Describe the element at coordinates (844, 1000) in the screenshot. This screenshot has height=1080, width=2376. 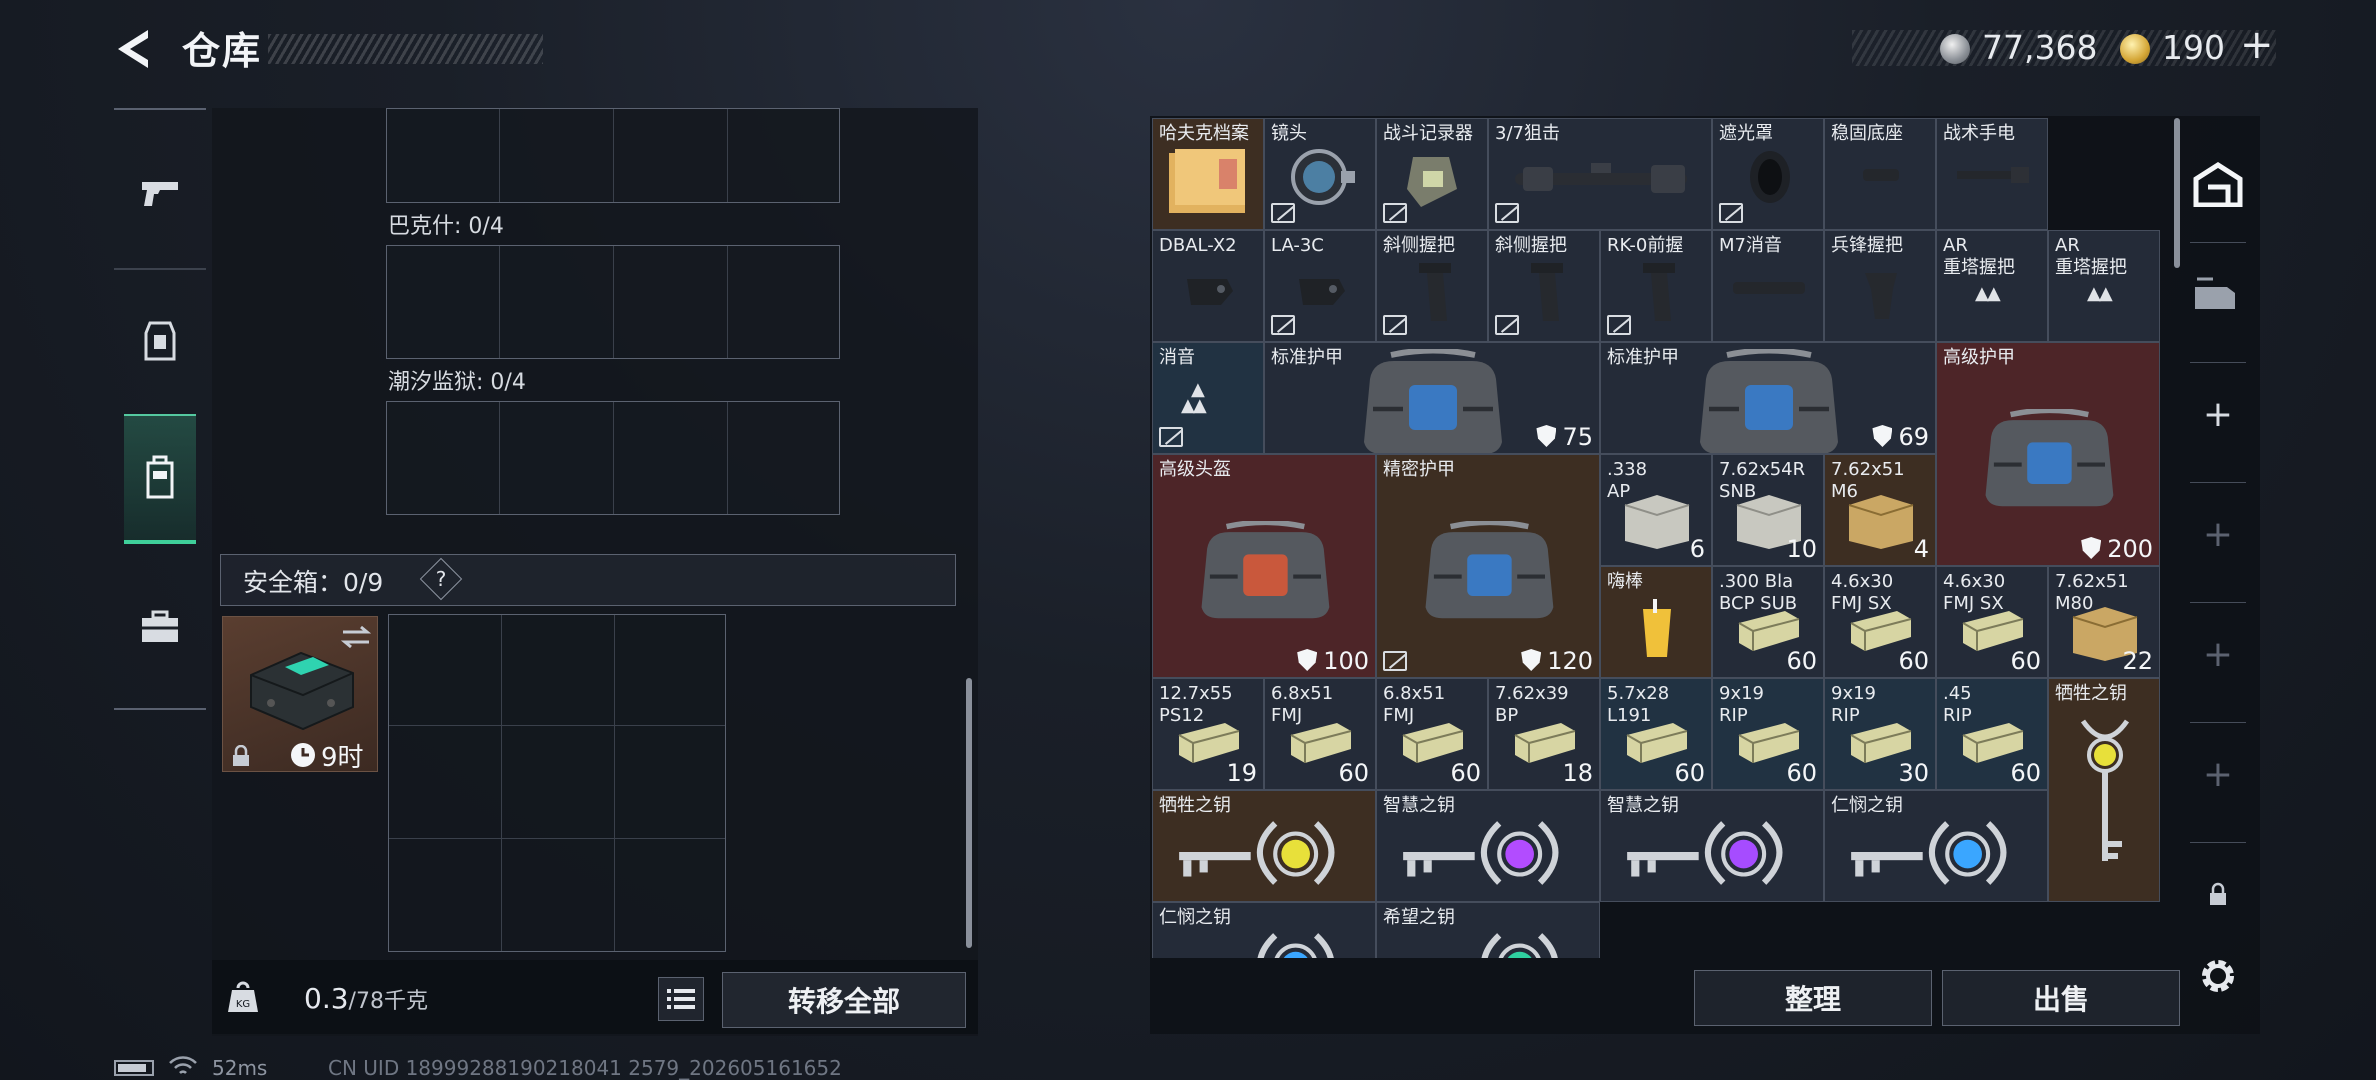
I see `transfer-all-button: 转移全部` at that location.